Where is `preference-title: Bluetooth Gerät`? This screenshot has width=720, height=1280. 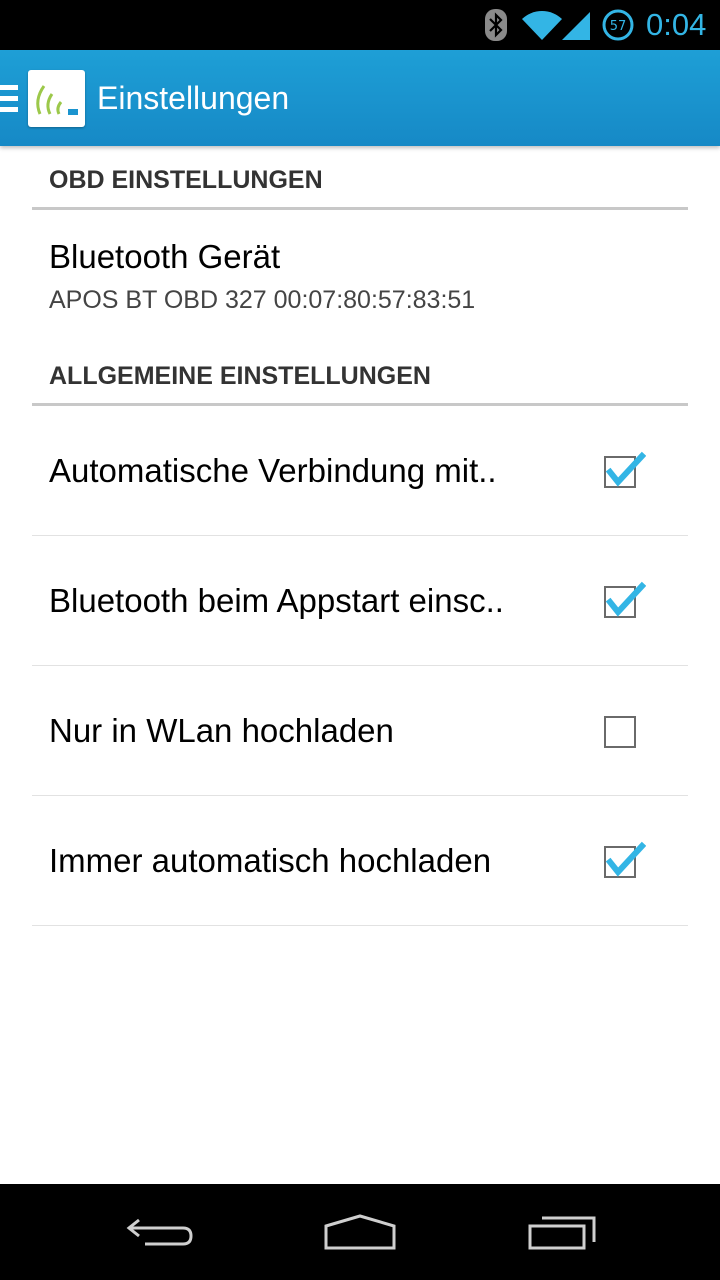
preference-title: Bluetooth Gerät is located at coordinates (165, 256).